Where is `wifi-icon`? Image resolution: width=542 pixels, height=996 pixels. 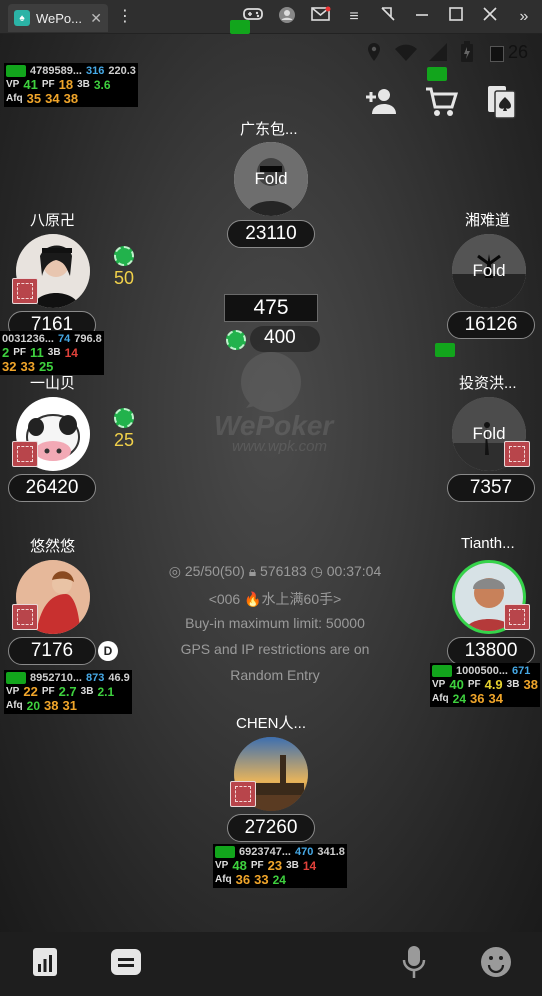
wifi-icon is located at coordinates (406, 55).